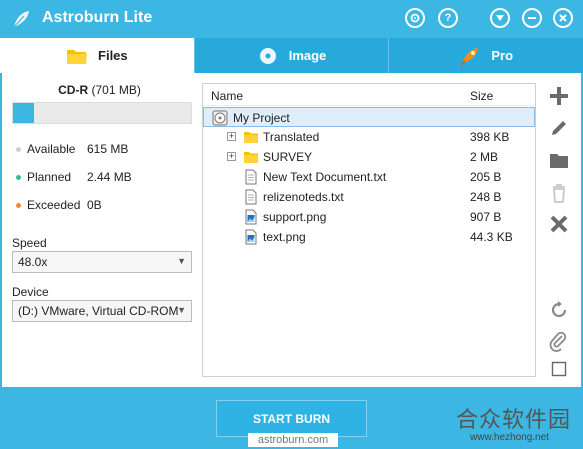 The height and width of the screenshot is (449, 583). Describe the element at coordinates (559, 369) in the screenshot. I see `checkbox-icon` at that location.